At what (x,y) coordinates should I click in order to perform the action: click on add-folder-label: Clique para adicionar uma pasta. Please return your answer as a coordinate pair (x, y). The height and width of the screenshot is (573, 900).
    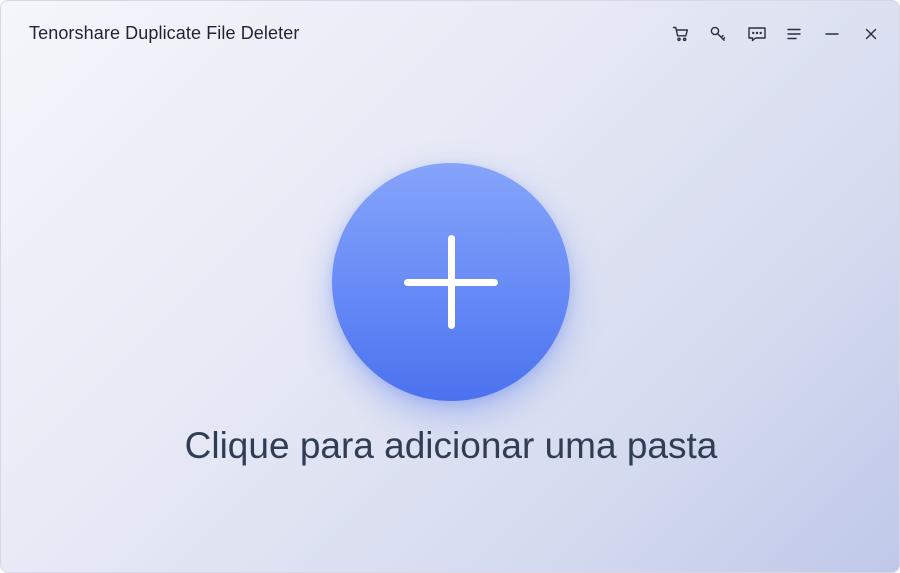
    Looking at the image, I should click on (450, 446).